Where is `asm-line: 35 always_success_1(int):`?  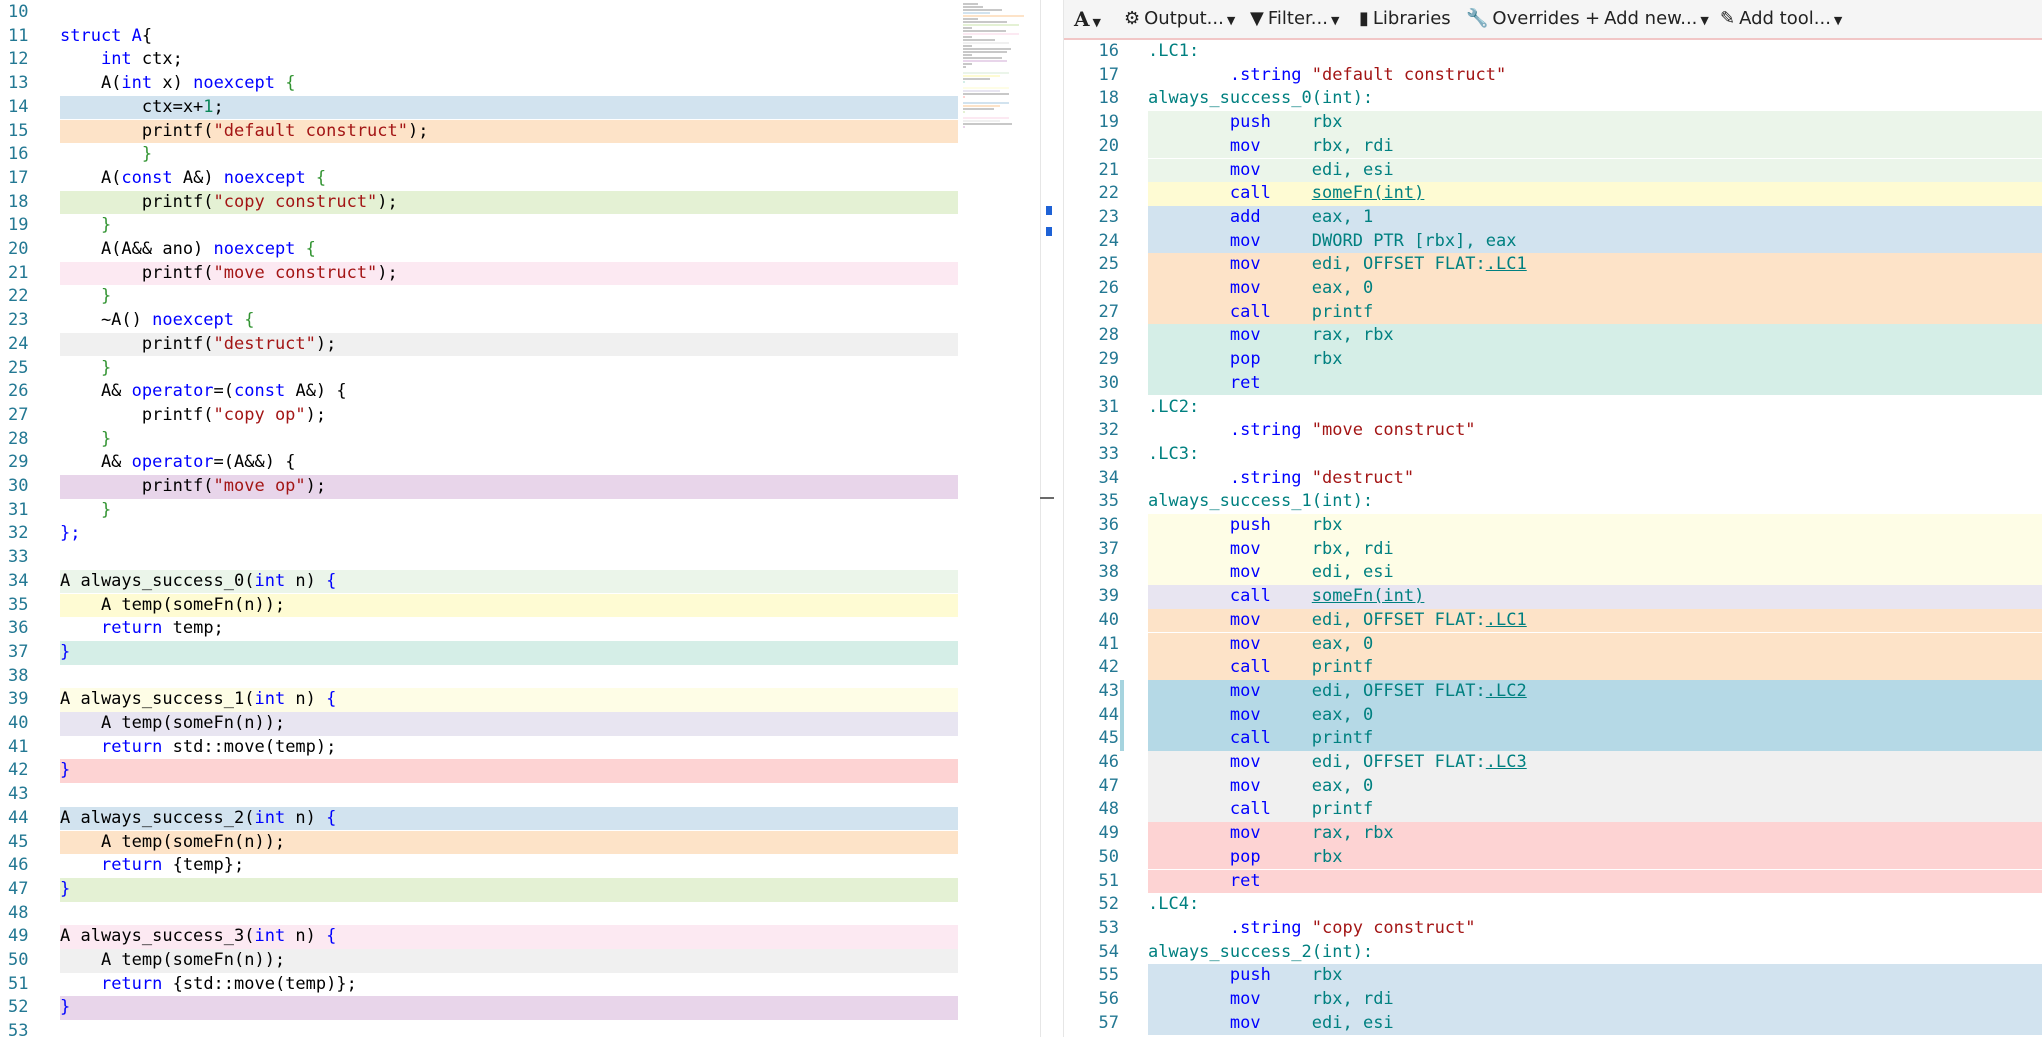 asm-line: 35 always_success_1(int): is located at coordinates (1553, 502).